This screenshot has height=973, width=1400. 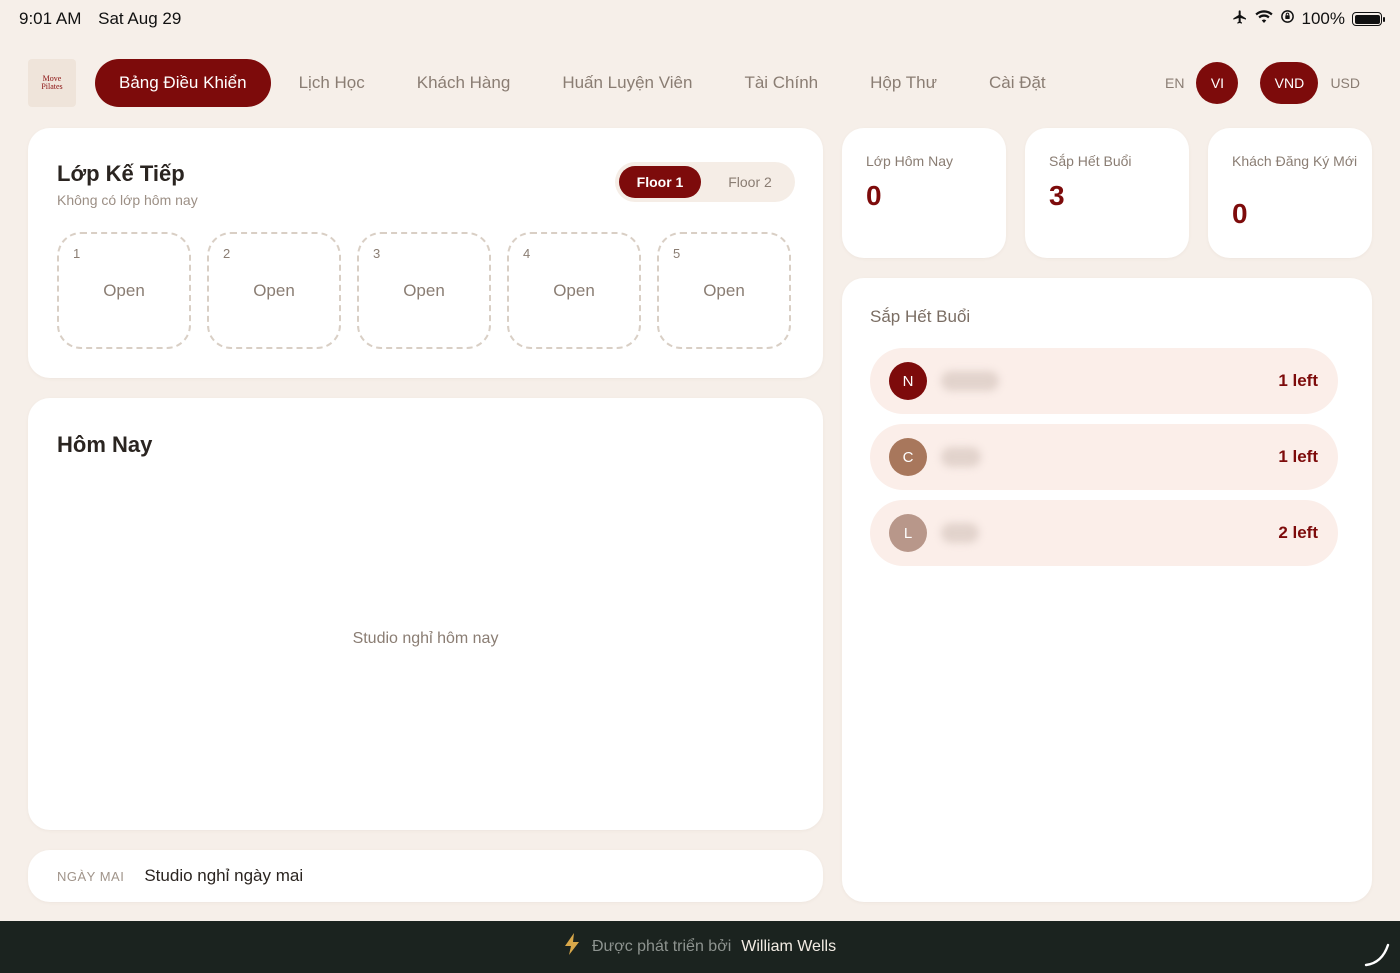 What do you see at coordinates (224, 875) in the screenshot?
I see `tomorrow-text: Studio nghỉ ngày mai` at bounding box center [224, 875].